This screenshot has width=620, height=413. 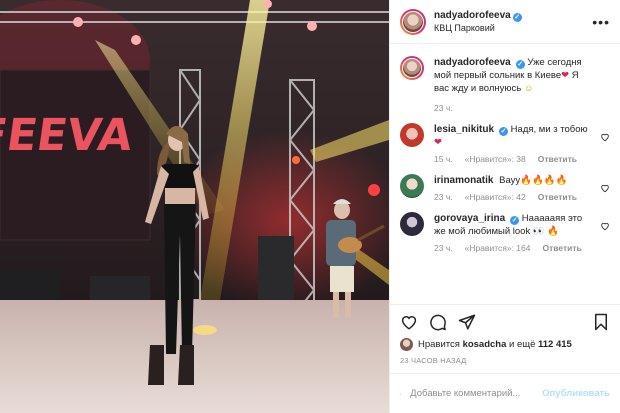 I want to click on liker-avatar, so click(x=406, y=344).